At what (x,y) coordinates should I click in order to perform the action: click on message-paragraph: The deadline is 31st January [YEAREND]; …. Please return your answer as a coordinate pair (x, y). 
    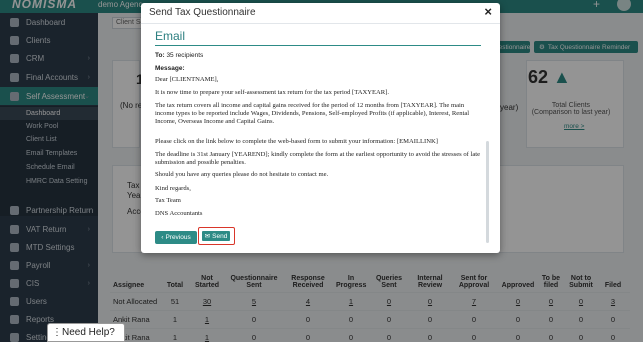
    Looking at the image, I should click on (318, 159).